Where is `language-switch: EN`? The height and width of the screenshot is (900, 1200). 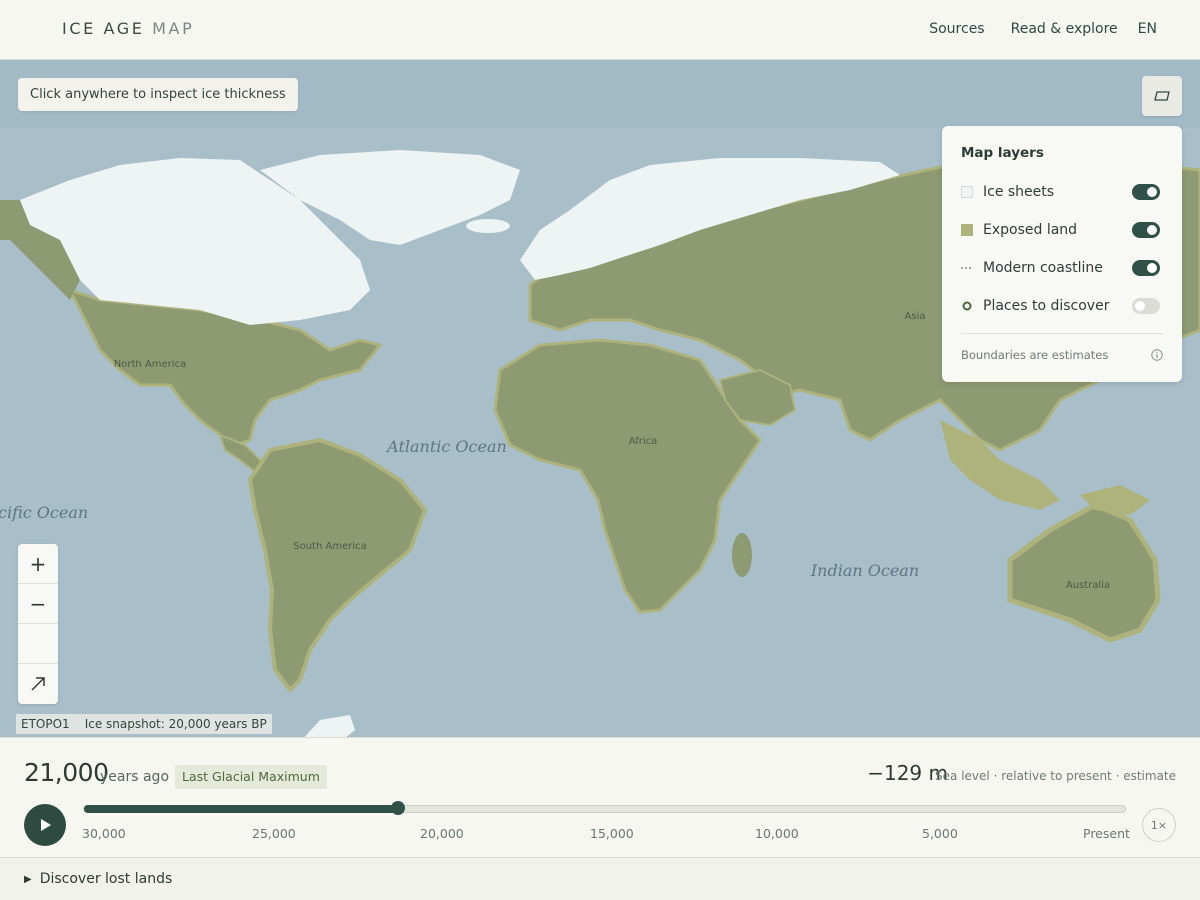
language-switch: EN is located at coordinates (1147, 29).